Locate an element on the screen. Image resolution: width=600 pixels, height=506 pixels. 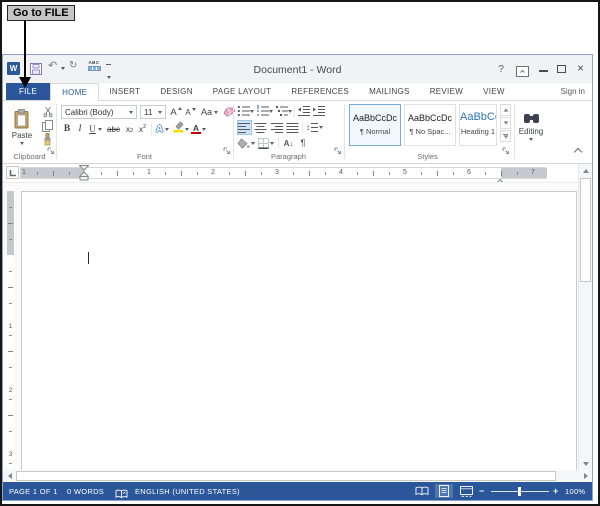
subscript-button: x2 is located at coordinates (129, 129).